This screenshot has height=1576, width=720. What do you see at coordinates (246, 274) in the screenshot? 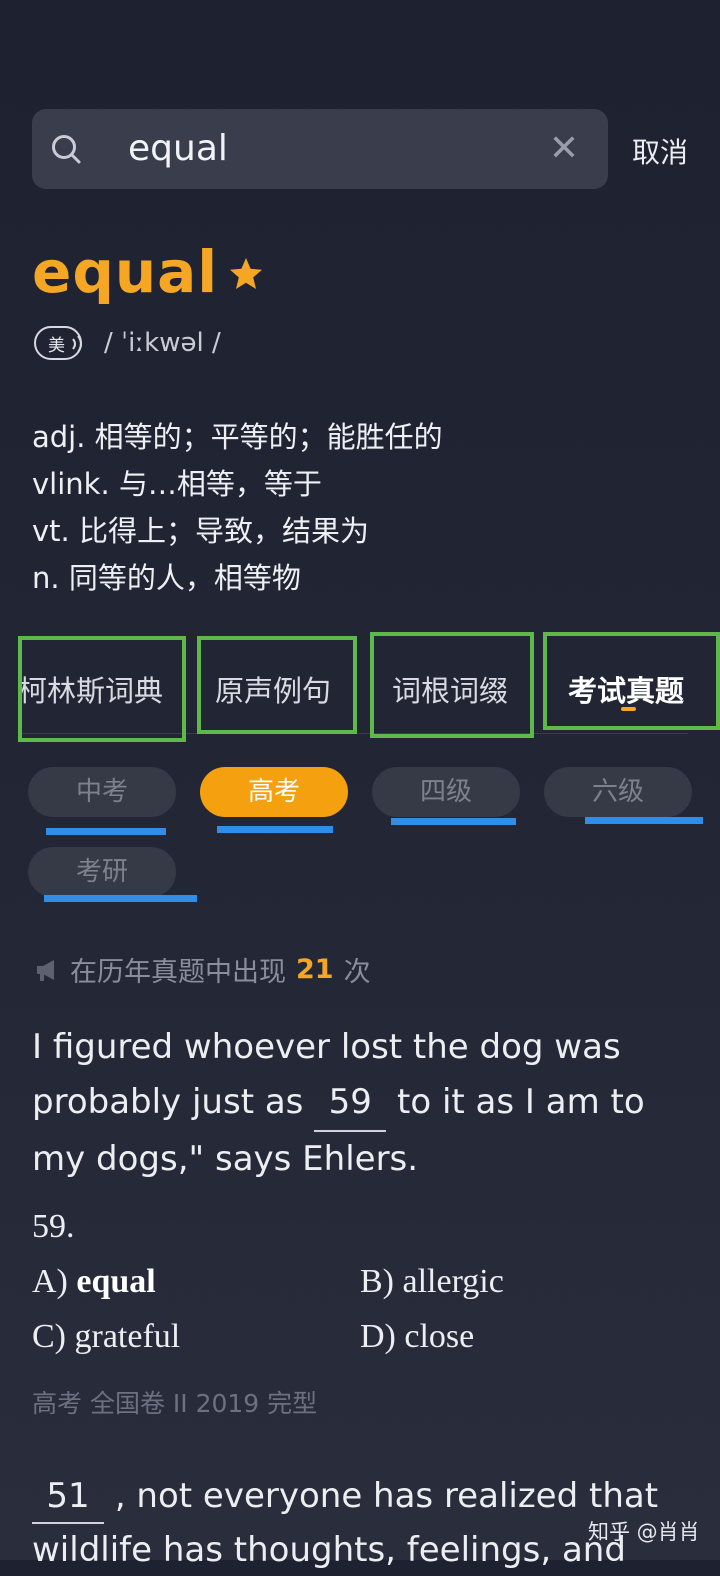
I see `favorite-star-icon` at bounding box center [246, 274].